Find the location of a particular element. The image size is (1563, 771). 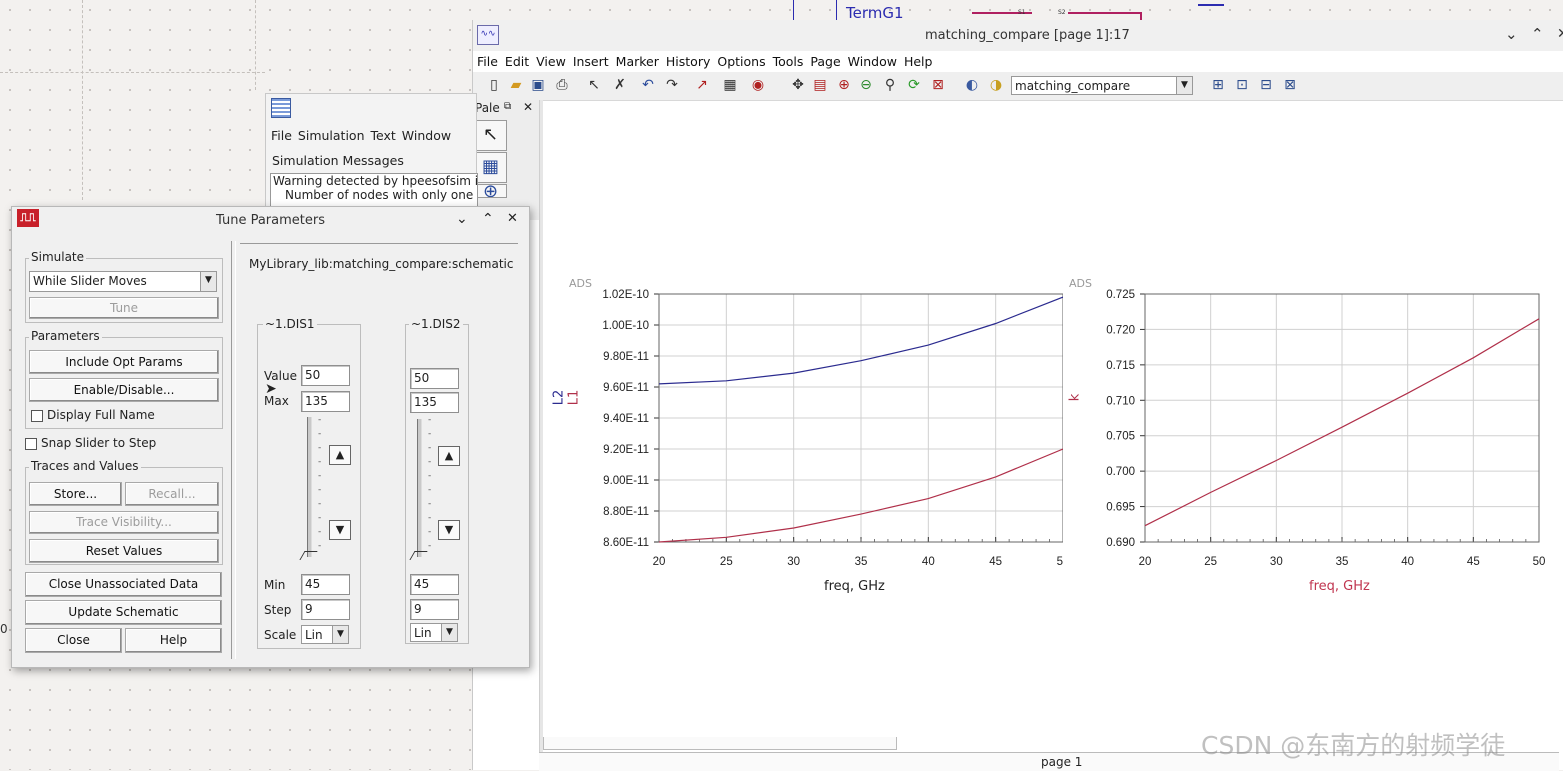

simulate-mode-select: While Slider Moves ▼ is located at coordinates (123, 281).